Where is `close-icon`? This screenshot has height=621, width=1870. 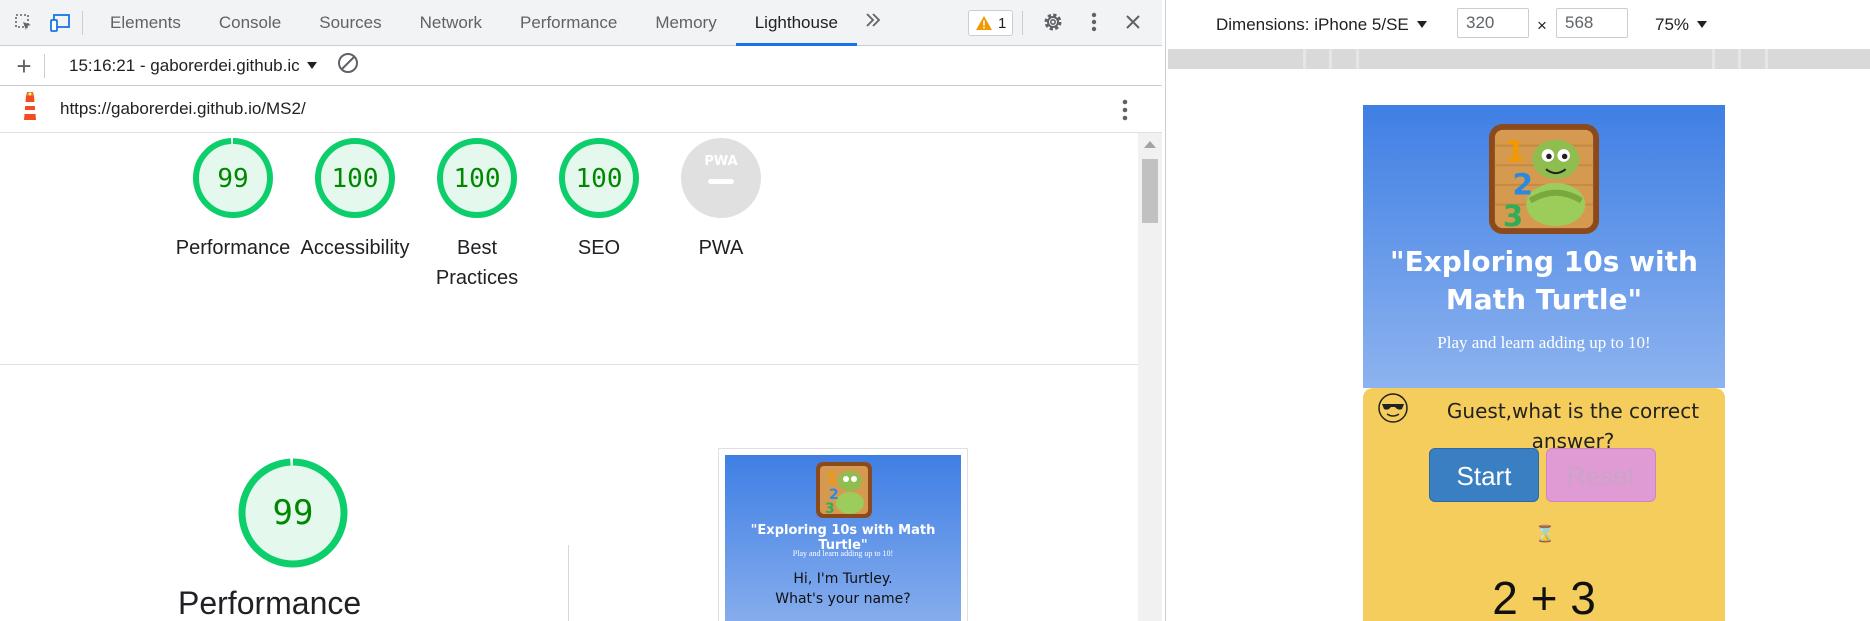 close-icon is located at coordinates (1133, 24).